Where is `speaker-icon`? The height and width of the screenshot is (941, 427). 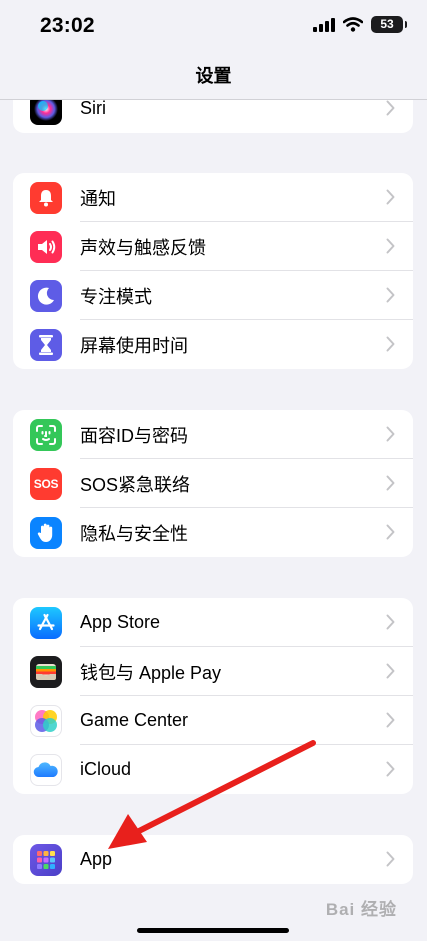 speaker-icon is located at coordinates (46, 247).